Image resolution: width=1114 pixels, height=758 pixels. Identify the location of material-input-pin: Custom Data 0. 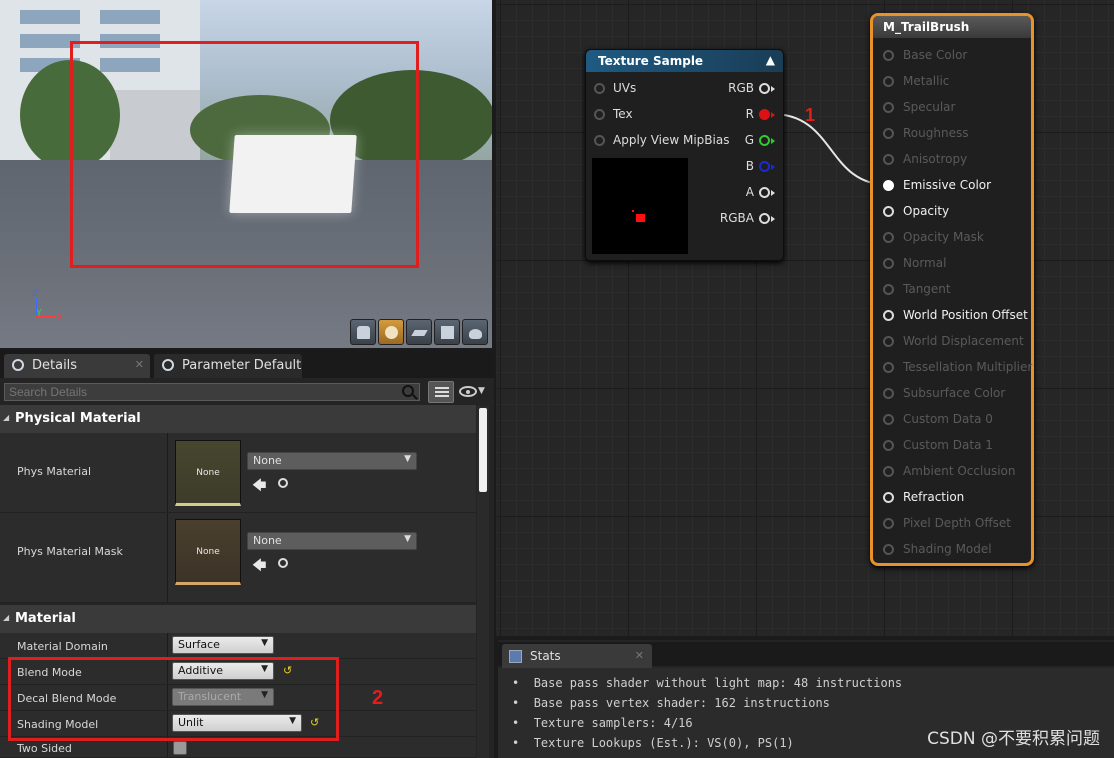
(958, 420).